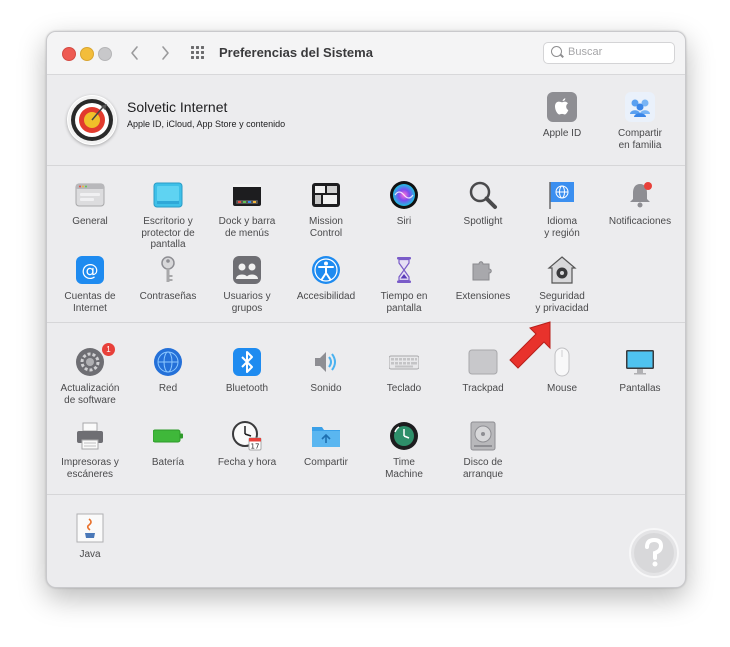  I want to click on sharing-folder-icon, so click(326, 437).